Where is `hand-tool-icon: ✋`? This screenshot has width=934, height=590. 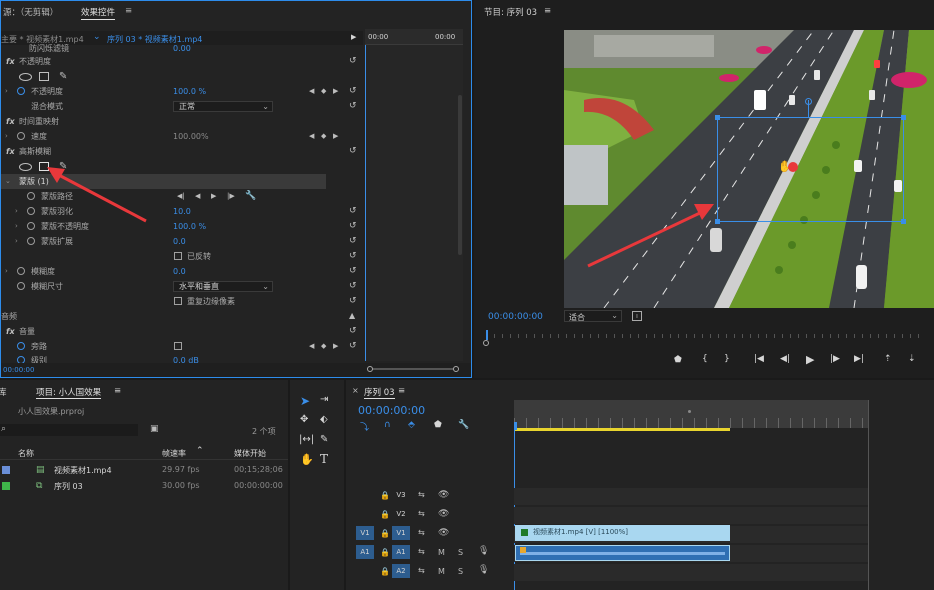 hand-tool-icon: ✋ is located at coordinates (307, 459).